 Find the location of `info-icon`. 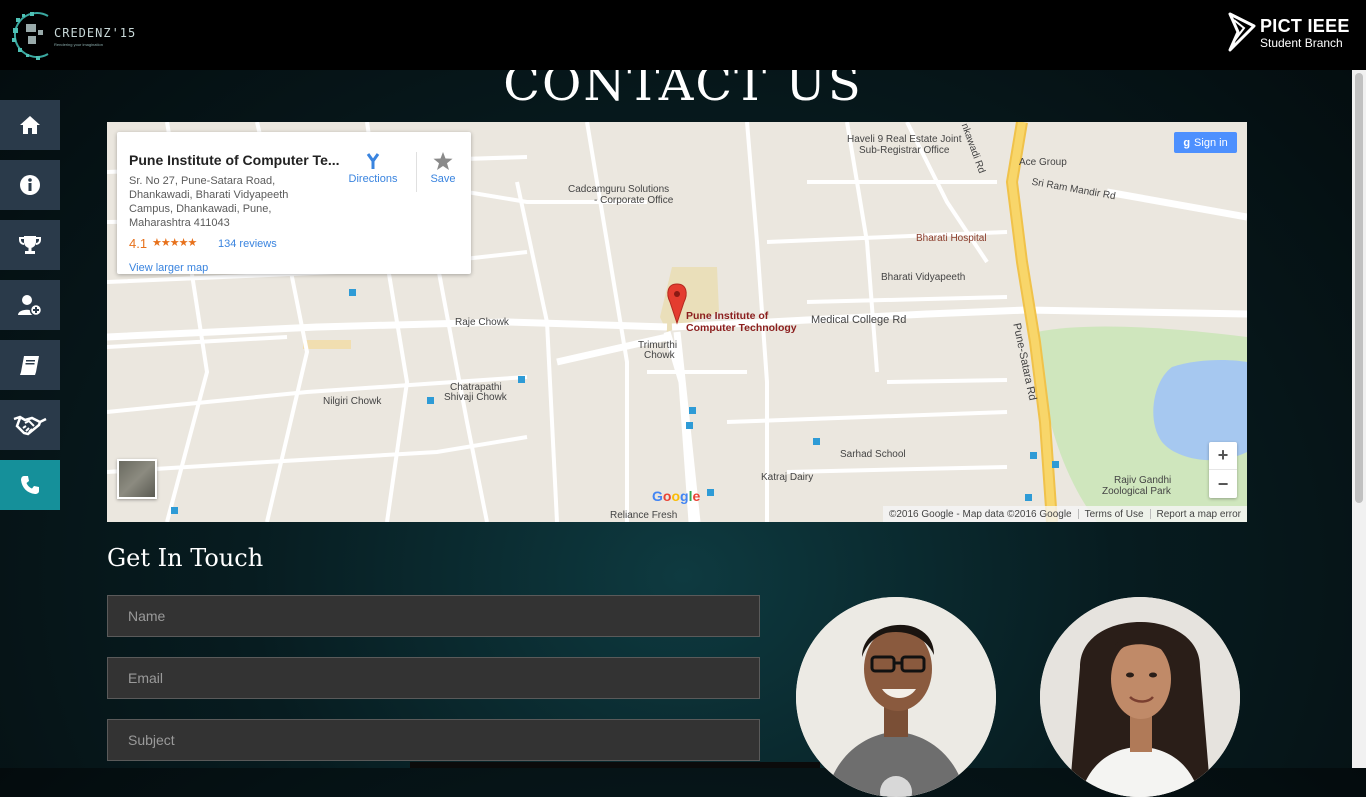

info-icon is located at coordinates (30, 185).